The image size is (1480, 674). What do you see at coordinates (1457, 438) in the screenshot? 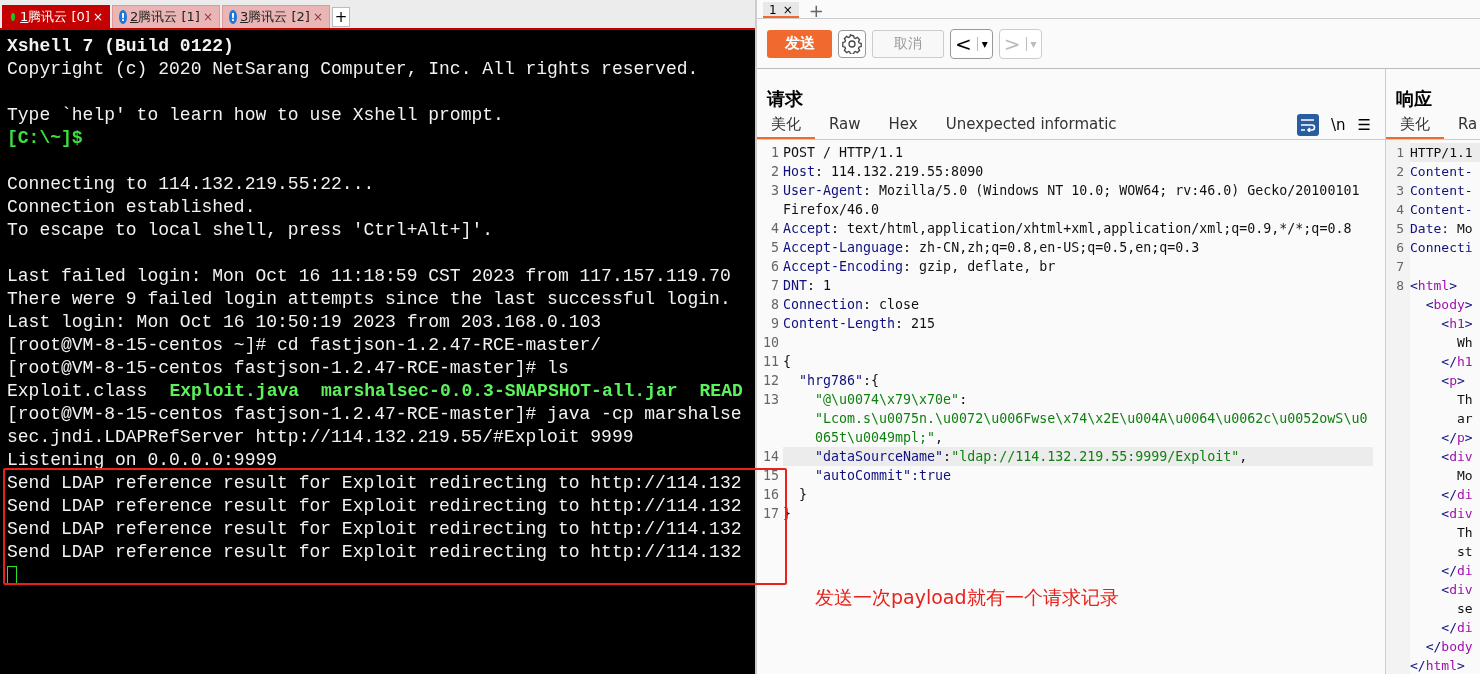
I see `code-line: </p>` at bounding box center [1457, 438].